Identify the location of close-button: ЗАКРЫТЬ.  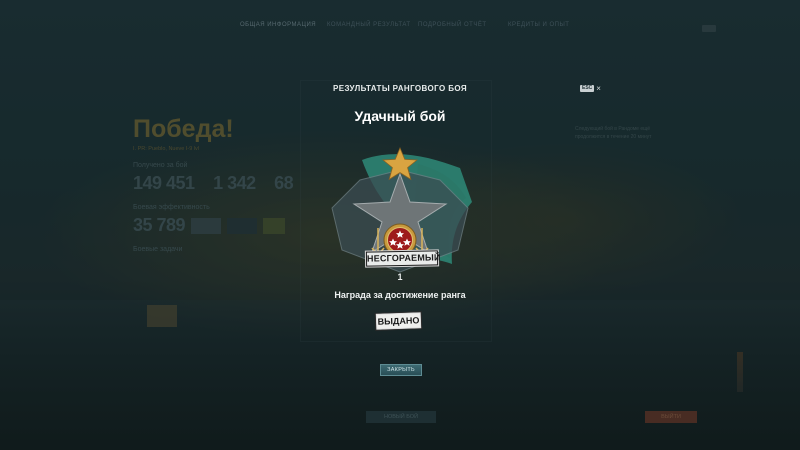
(401, 370).